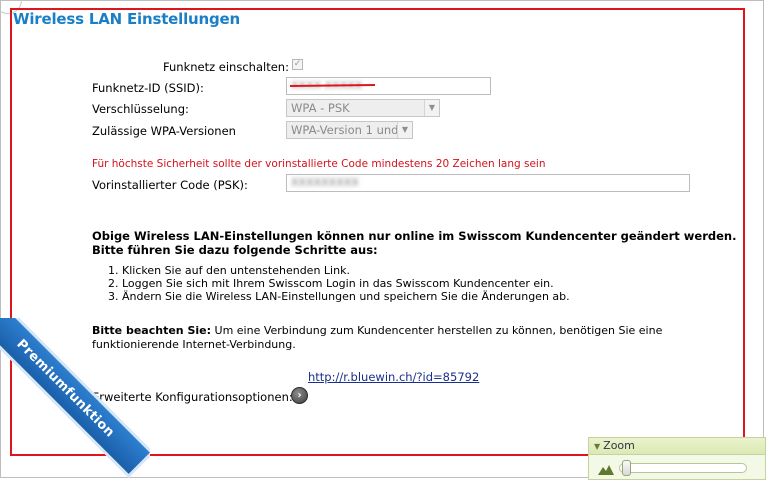  Describe the element at coordinates (170, 185) in the screenshot. I see `psk-label: Vorinstallierter Code (PSK):` at that location.